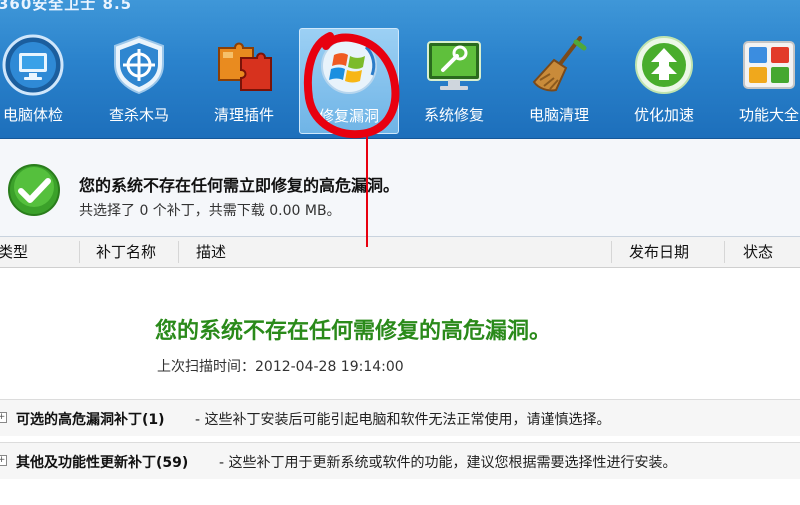  I want to click on app-grid-icon, so click(769, 65).